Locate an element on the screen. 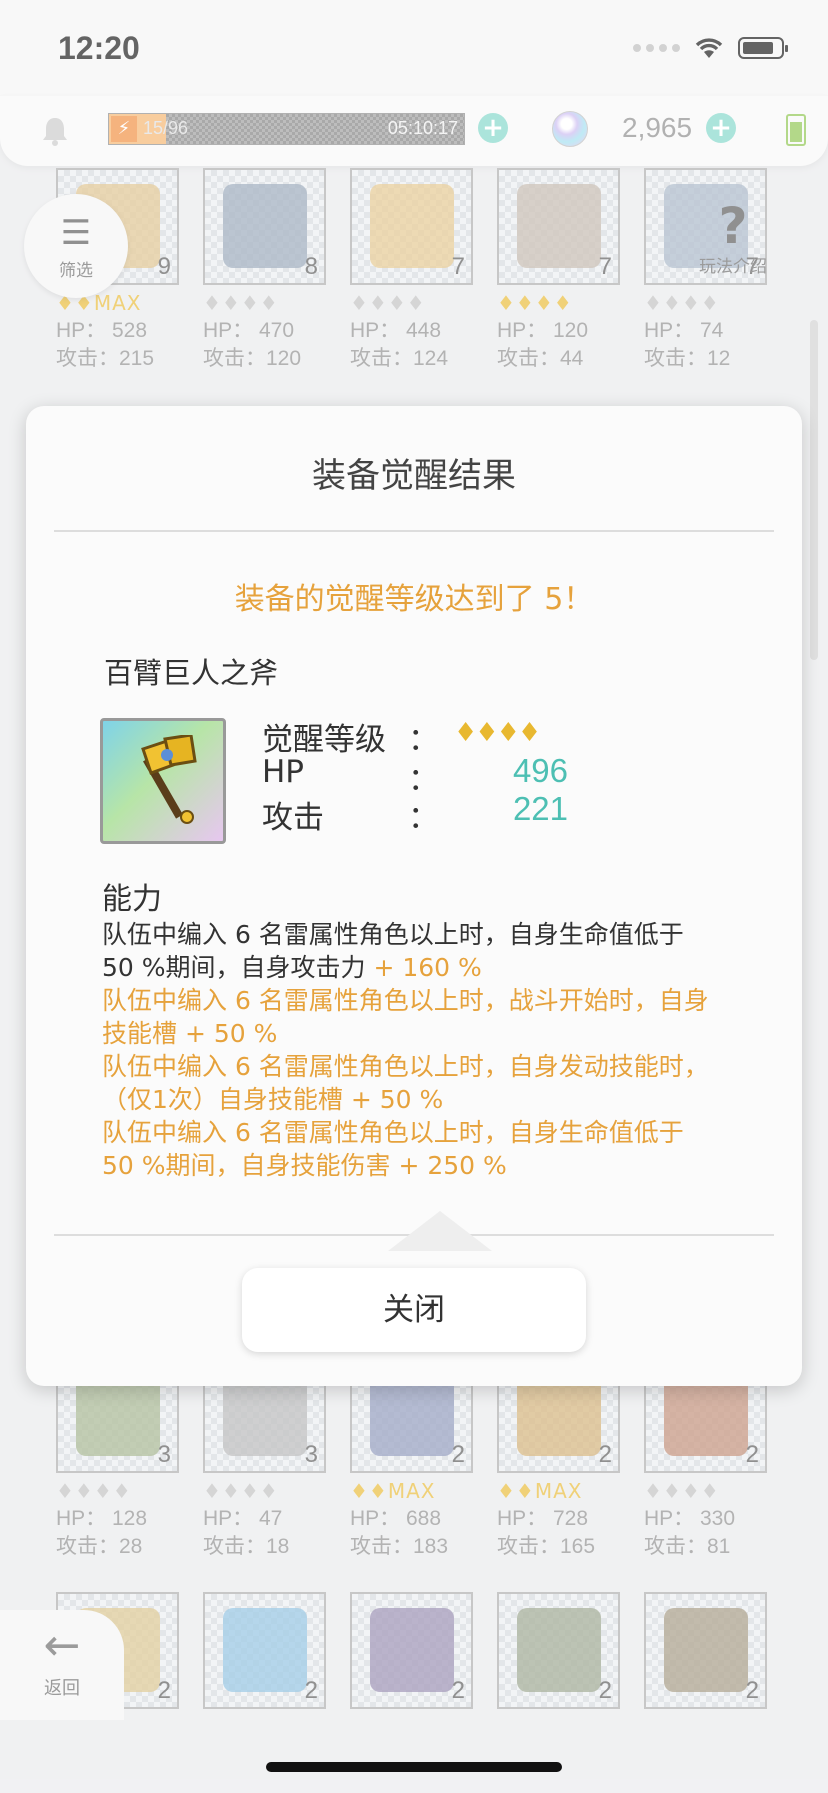  ability-line: 50 %期间，自身攻击力 + 160 % is located at coordinates (417, 967).